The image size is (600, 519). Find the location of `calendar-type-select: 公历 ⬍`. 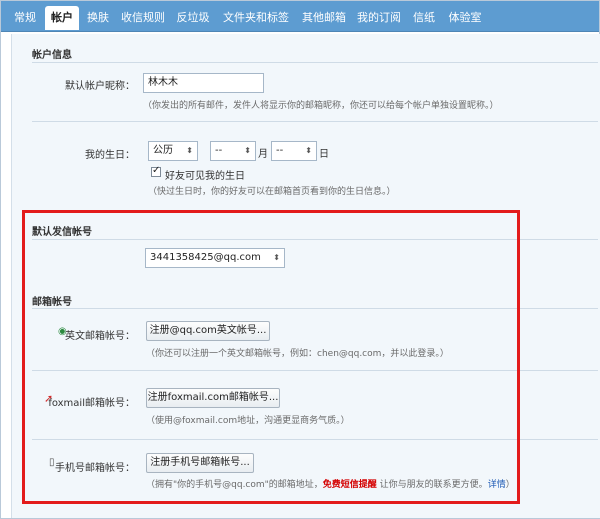

calendar-type-select: 公历 ⬍ is located at coordinates (173, 151).